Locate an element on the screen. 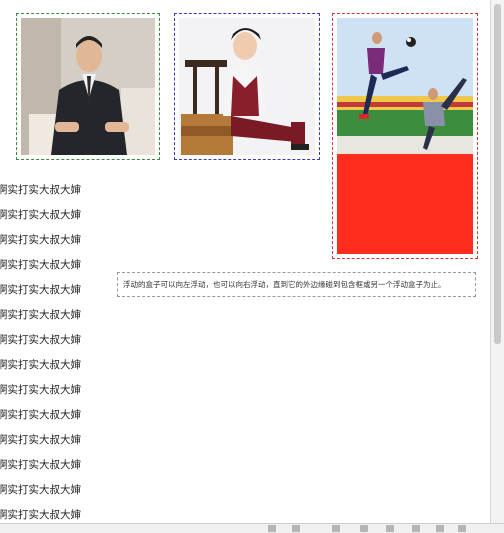 The width and height of the screenshot is (504, 533). network-icon is located at coordinates (296, 528).